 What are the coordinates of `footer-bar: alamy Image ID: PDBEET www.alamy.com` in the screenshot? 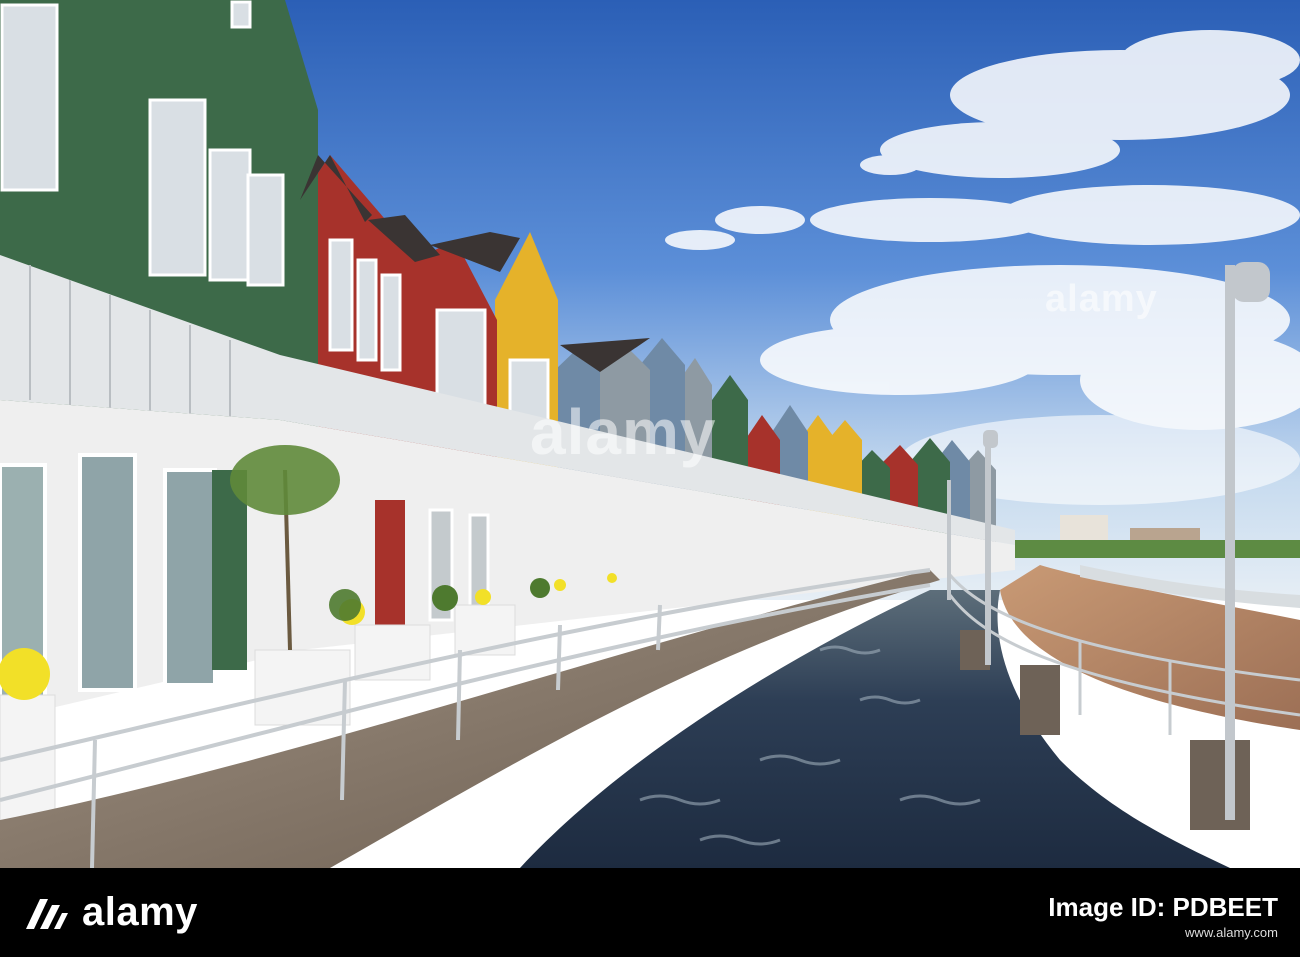 It's located at (650, 912).